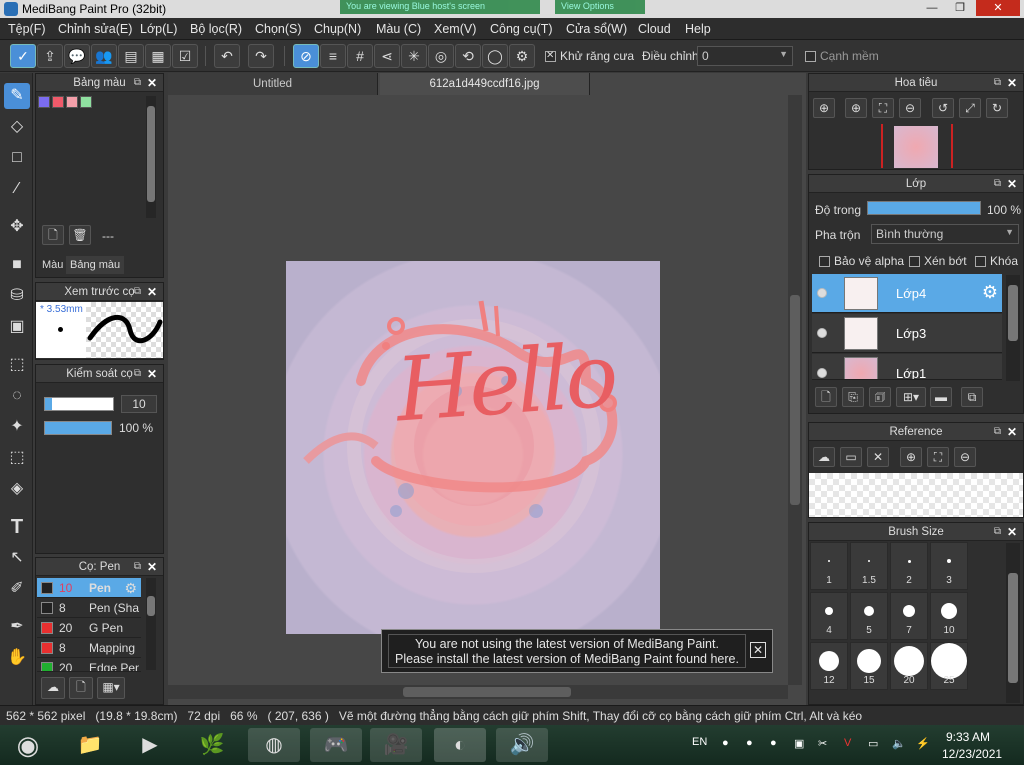 This screenshot has height=765, width=1024. What do you see at coordinates (829, 666) in the screenshot?
I see `brush-size-cell: 12` at bounding box center [829, 666].